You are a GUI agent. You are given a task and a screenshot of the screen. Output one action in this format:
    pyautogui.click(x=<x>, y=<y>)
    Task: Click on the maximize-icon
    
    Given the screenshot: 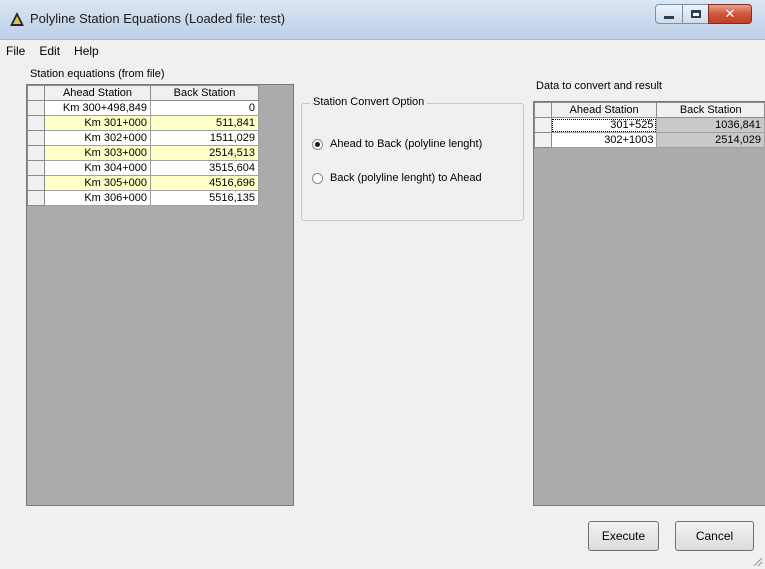 What is the action you would take?
    pyautogui.click(x=695, y=14)
    